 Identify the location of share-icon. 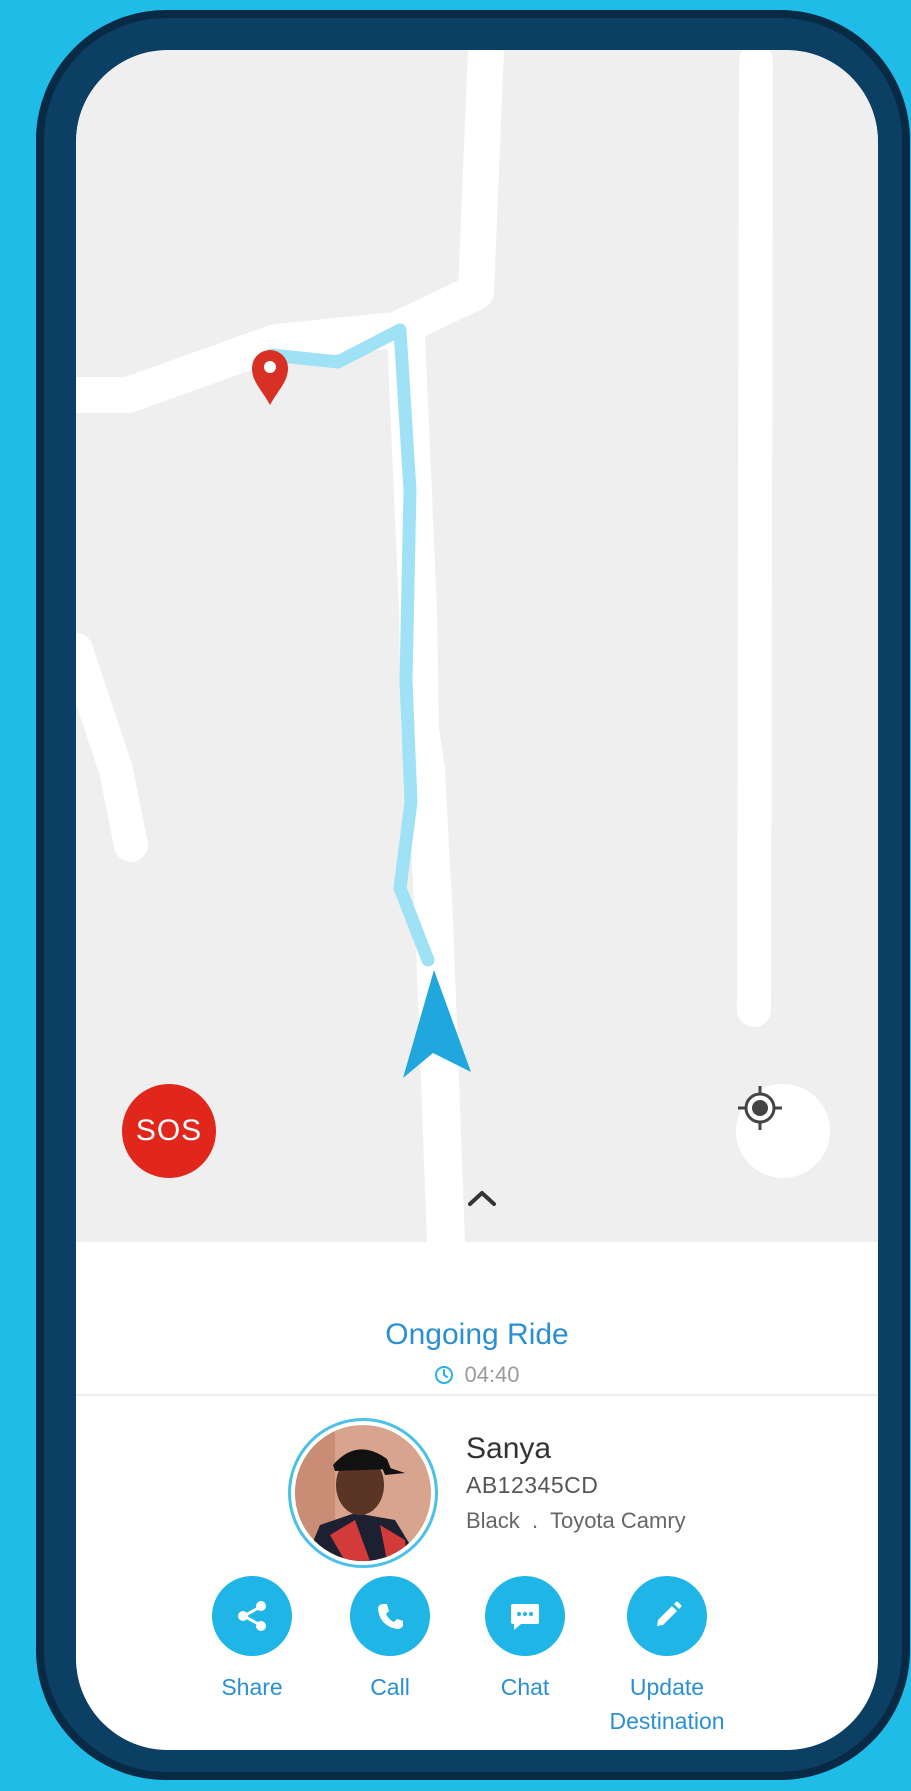
(252, 1616).